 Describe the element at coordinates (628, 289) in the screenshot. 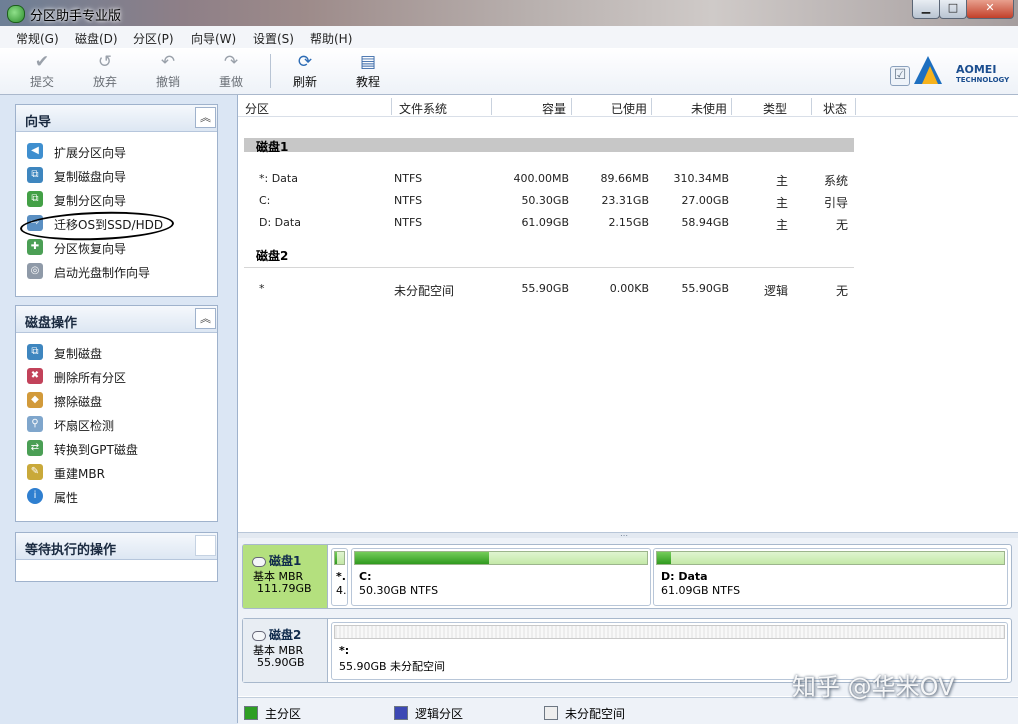

I see `table-row: * 未分配空间 55.90GB 0.00KB 55.90GB 逻辑 无` at that location.